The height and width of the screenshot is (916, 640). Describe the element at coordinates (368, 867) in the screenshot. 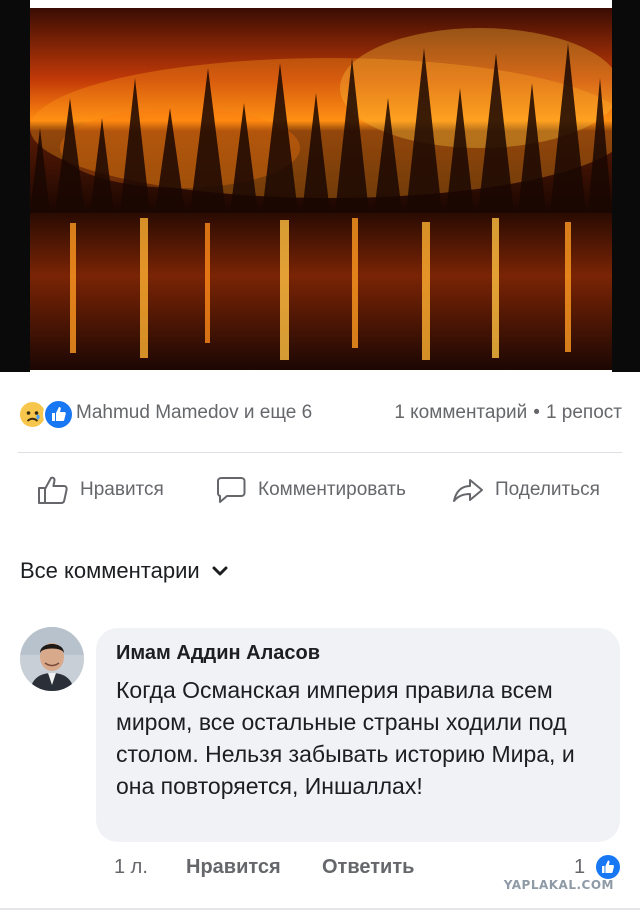

I see `comment-reply-button: Ответить` at that location.